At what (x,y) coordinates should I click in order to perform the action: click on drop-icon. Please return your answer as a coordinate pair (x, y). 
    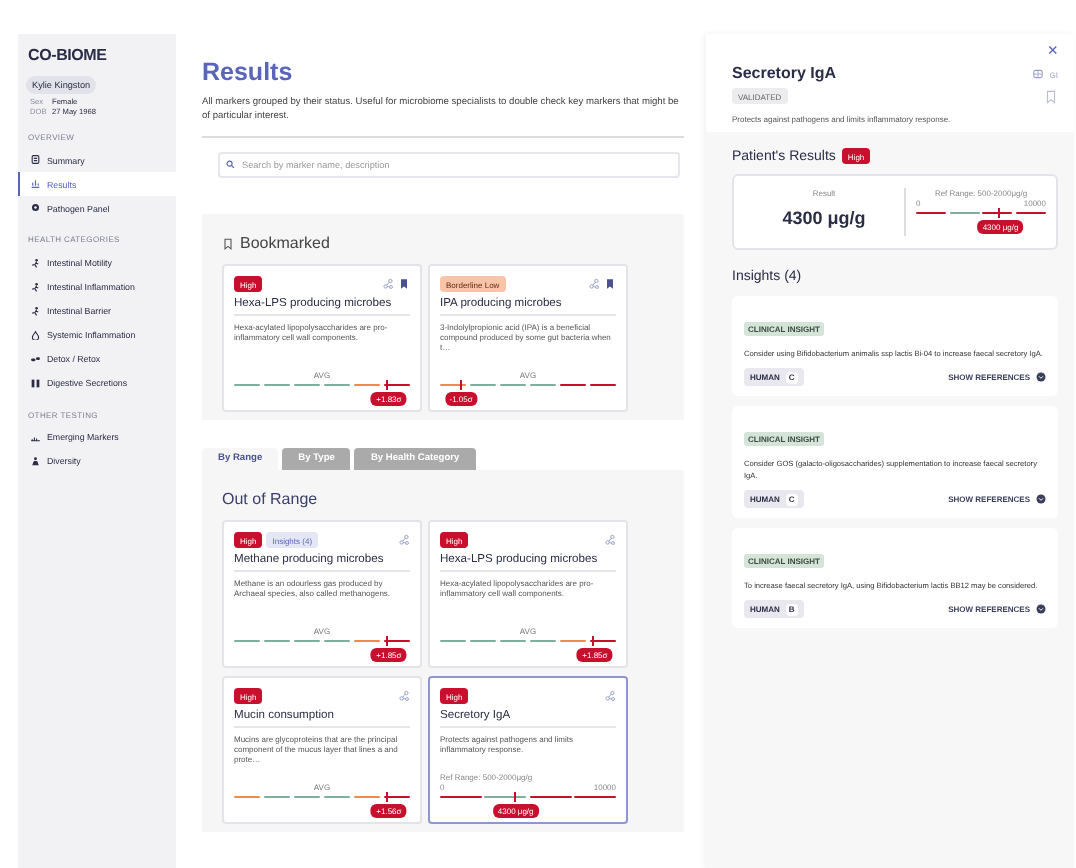
    Looking at the image, I should click on (35, 335).